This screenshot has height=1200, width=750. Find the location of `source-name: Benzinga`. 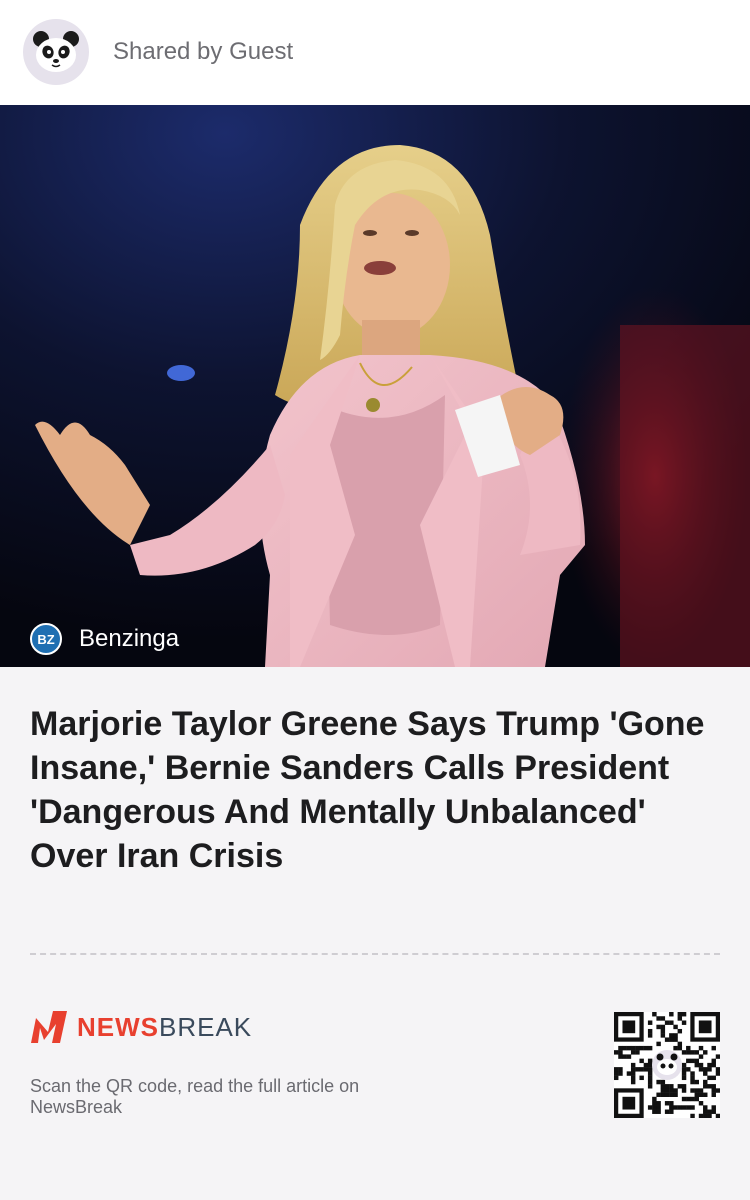

source-name: Benzinga is located at coordinates (129, 638).